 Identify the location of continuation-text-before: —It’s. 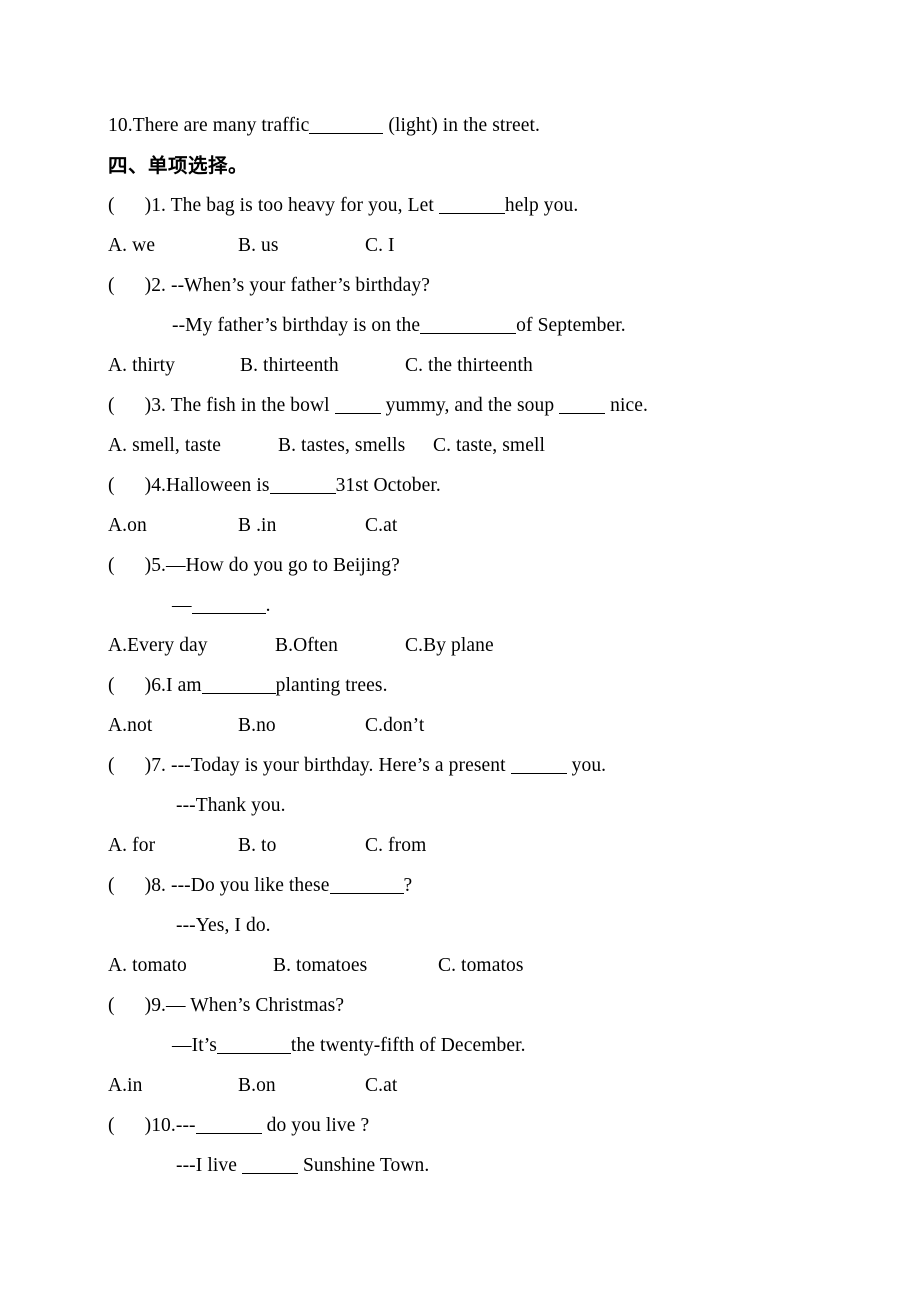
(194, 1045).